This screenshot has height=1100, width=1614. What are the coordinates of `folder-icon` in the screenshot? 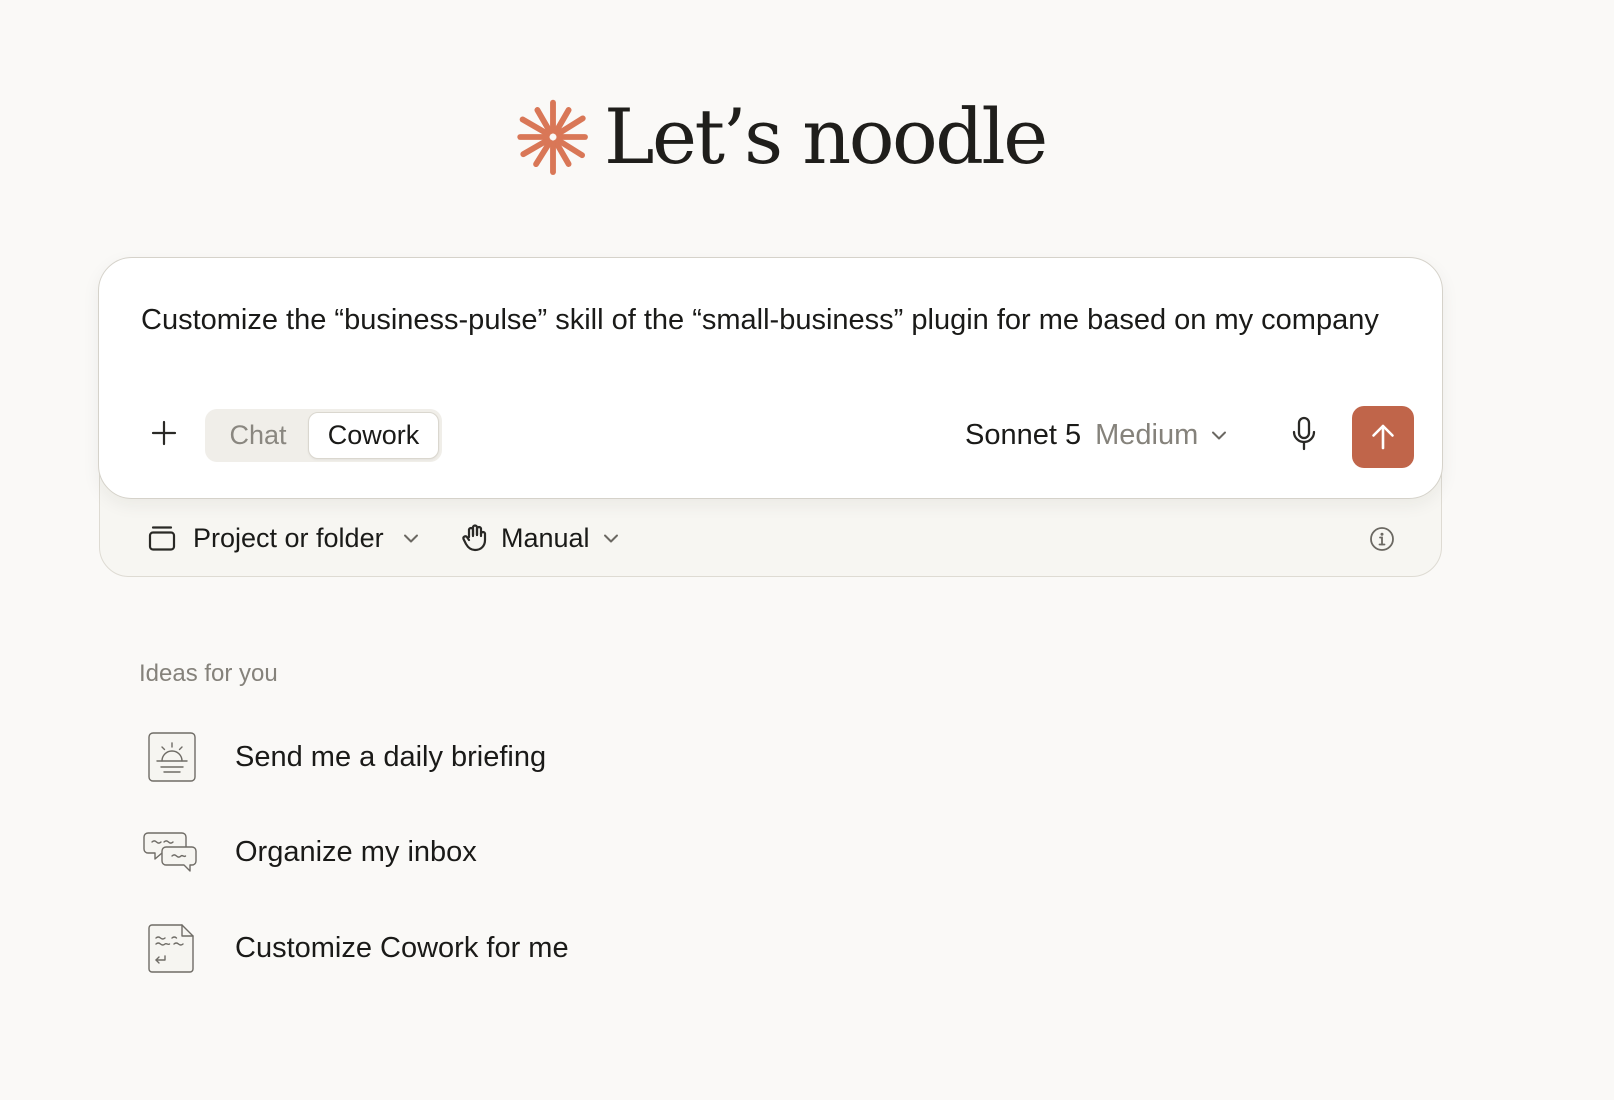 It's located at (162, 538).